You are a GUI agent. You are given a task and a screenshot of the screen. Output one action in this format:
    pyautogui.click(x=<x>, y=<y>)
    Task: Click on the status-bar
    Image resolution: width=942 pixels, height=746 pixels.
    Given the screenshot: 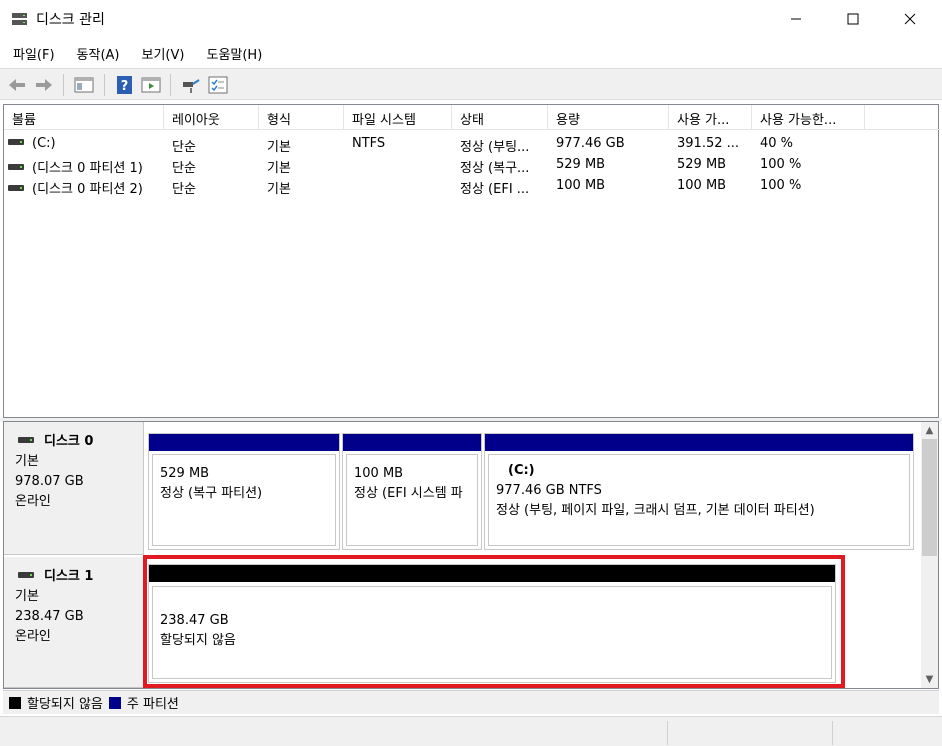 What is the action you would take?
    pyautogui.click(x=471, y=731)
    